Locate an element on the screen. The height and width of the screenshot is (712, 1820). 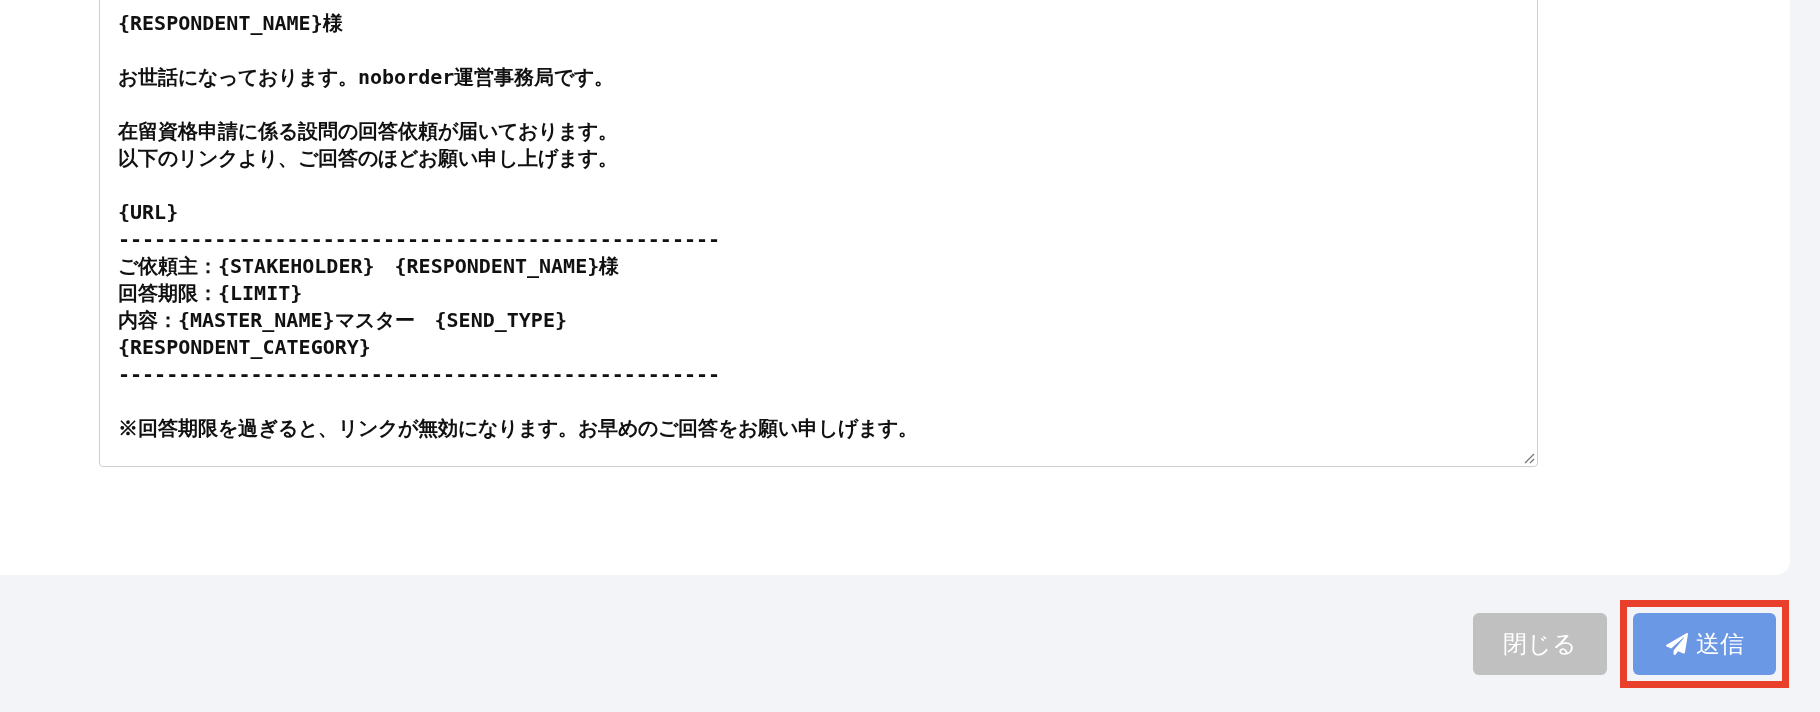
message-line: {URL} is located at coordinates (148, 212).